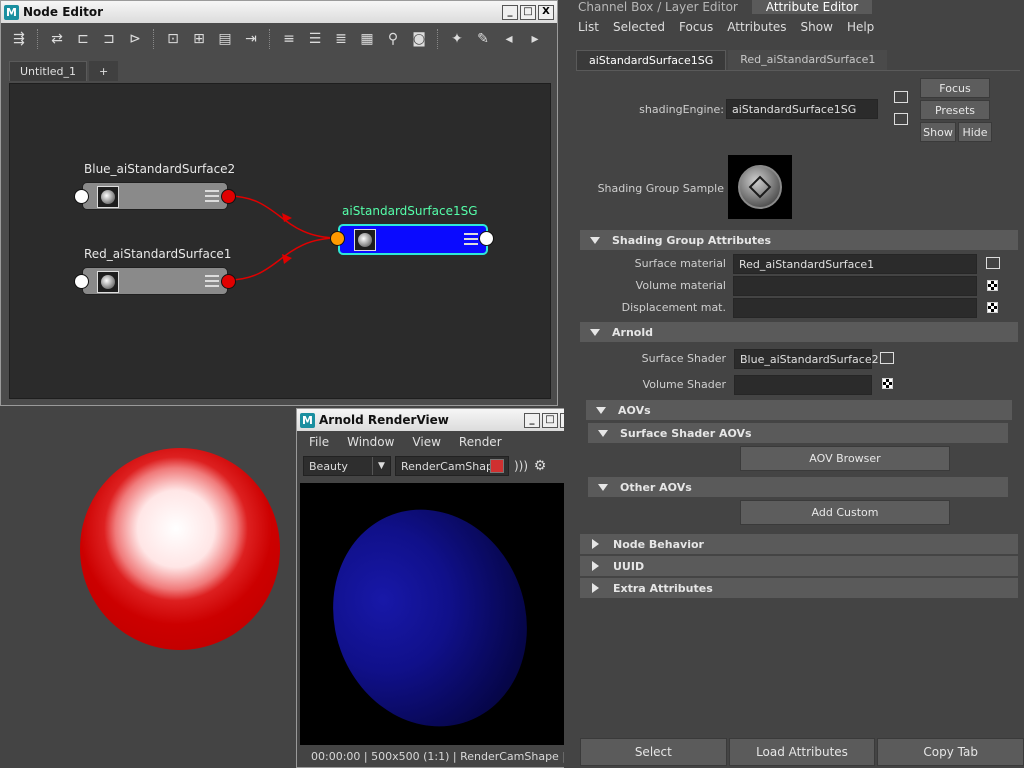 This screenshot has width=1024, height=768. What do you see at coordinates (251, 39) in the screenshot?
I see `spacing-icon: ⇥` at bounding box center [251, 39].